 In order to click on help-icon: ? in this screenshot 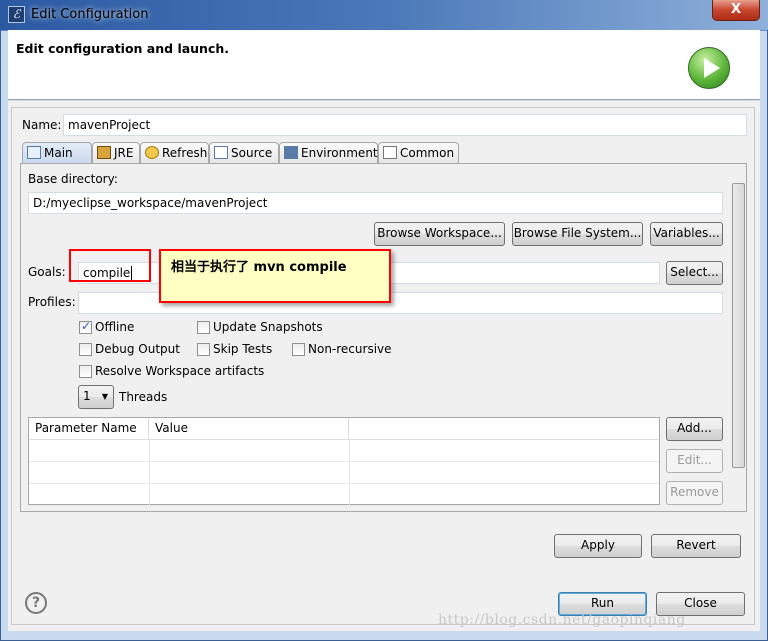, I will do `click(36, 603)`.